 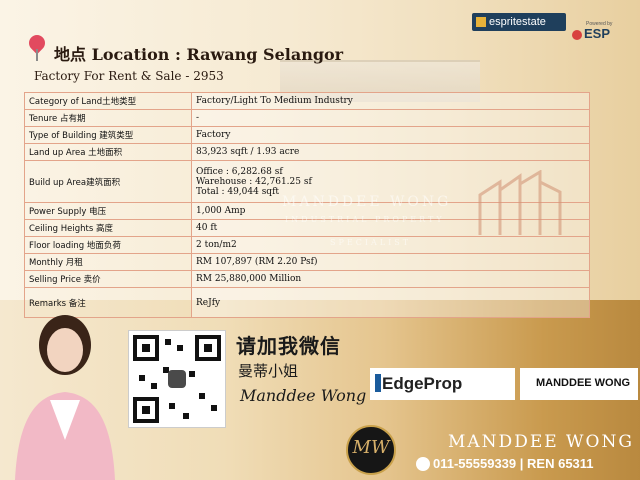 I want to click on espritestate-logo: espritestate, so click(x=519, y=22).